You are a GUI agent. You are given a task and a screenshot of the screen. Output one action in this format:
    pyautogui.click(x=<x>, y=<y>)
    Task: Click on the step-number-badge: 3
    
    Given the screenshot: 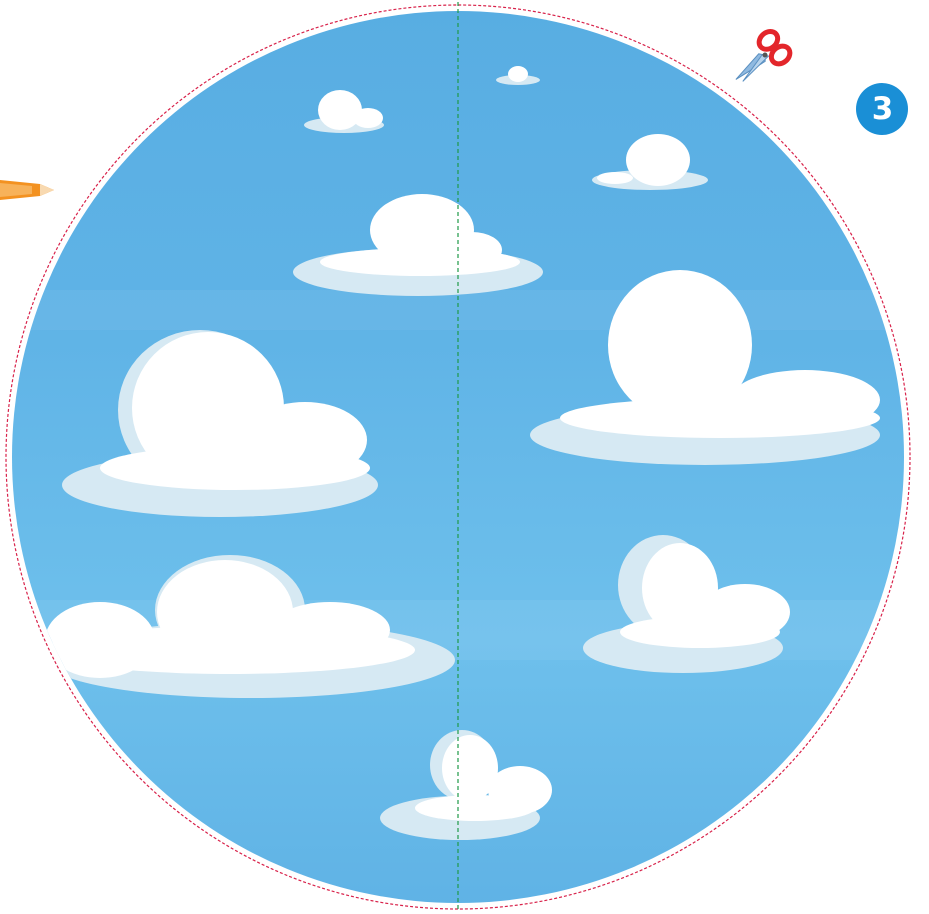 What is the action you would take?
    pyautogui.click(x=882, y=109)
    